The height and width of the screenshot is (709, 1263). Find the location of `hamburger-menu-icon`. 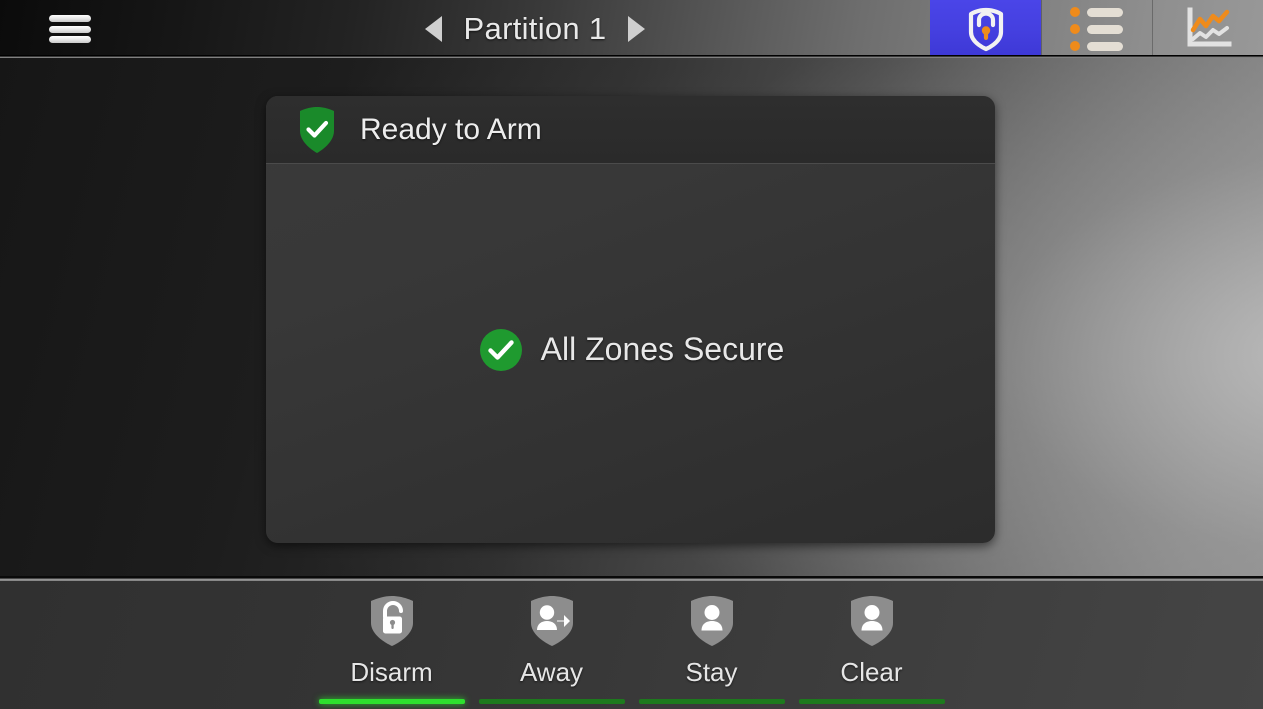

hamburger-menu-icon is located at coordinates (70, 29).